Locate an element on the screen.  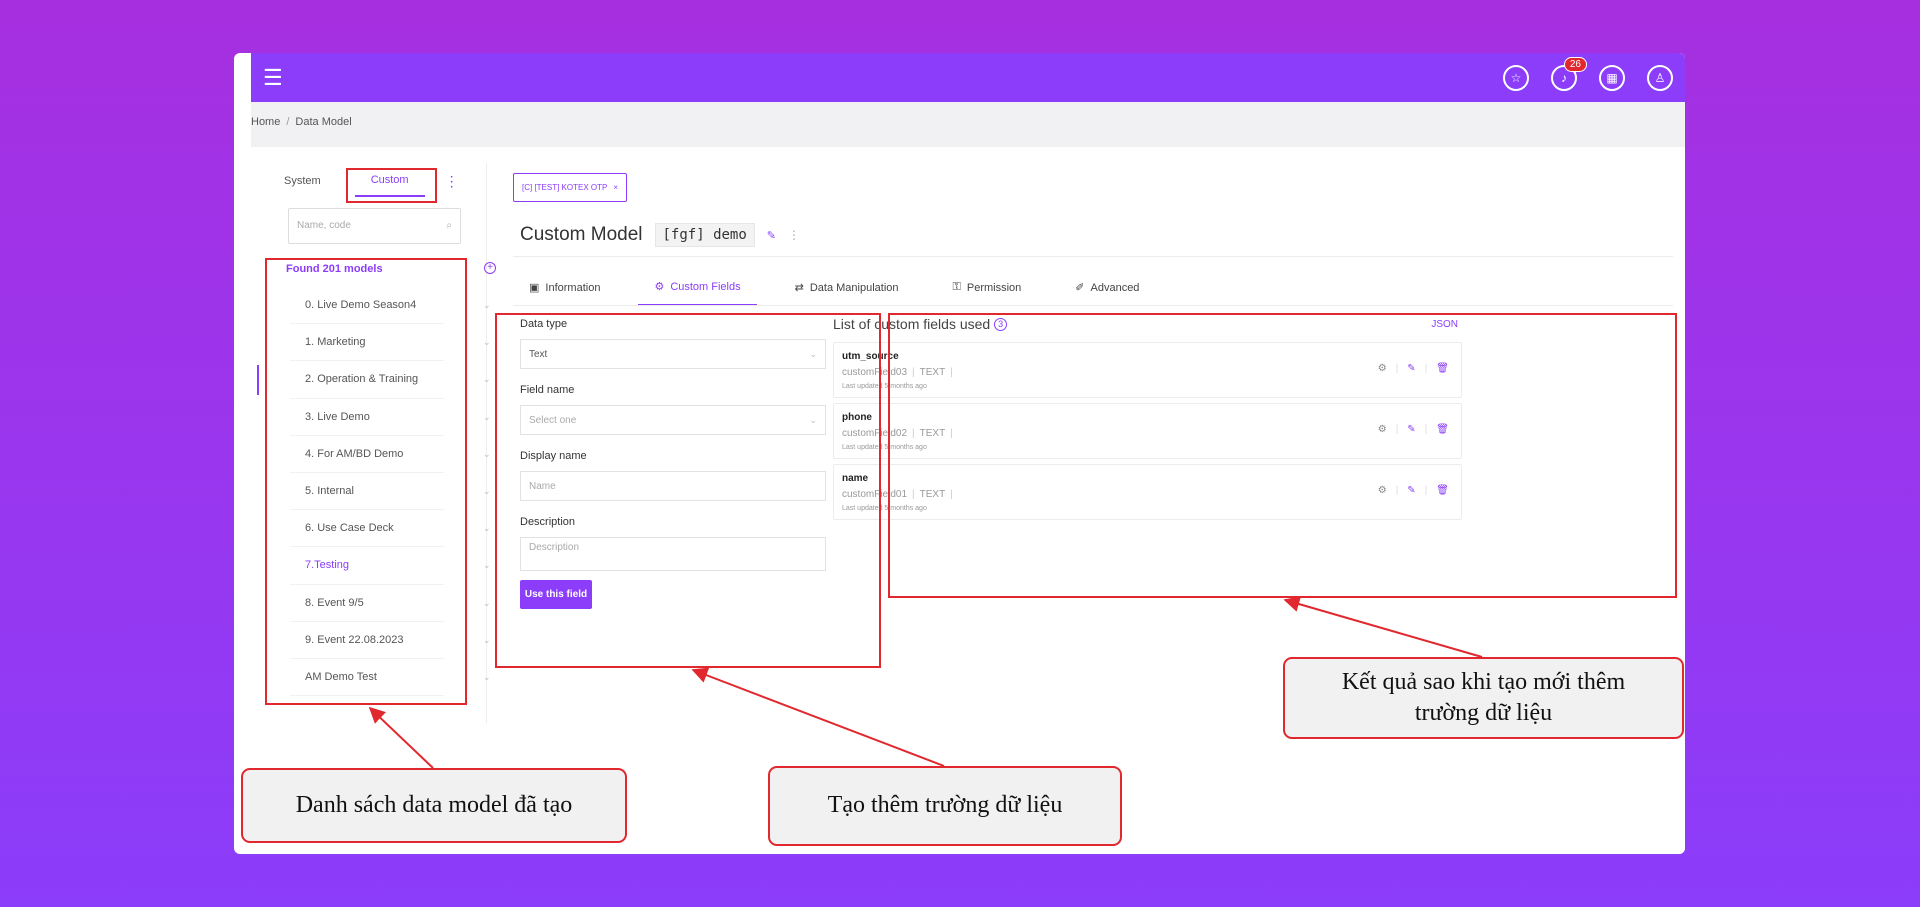
swap-icon: ⇄ is located at coordinates (799, 288).